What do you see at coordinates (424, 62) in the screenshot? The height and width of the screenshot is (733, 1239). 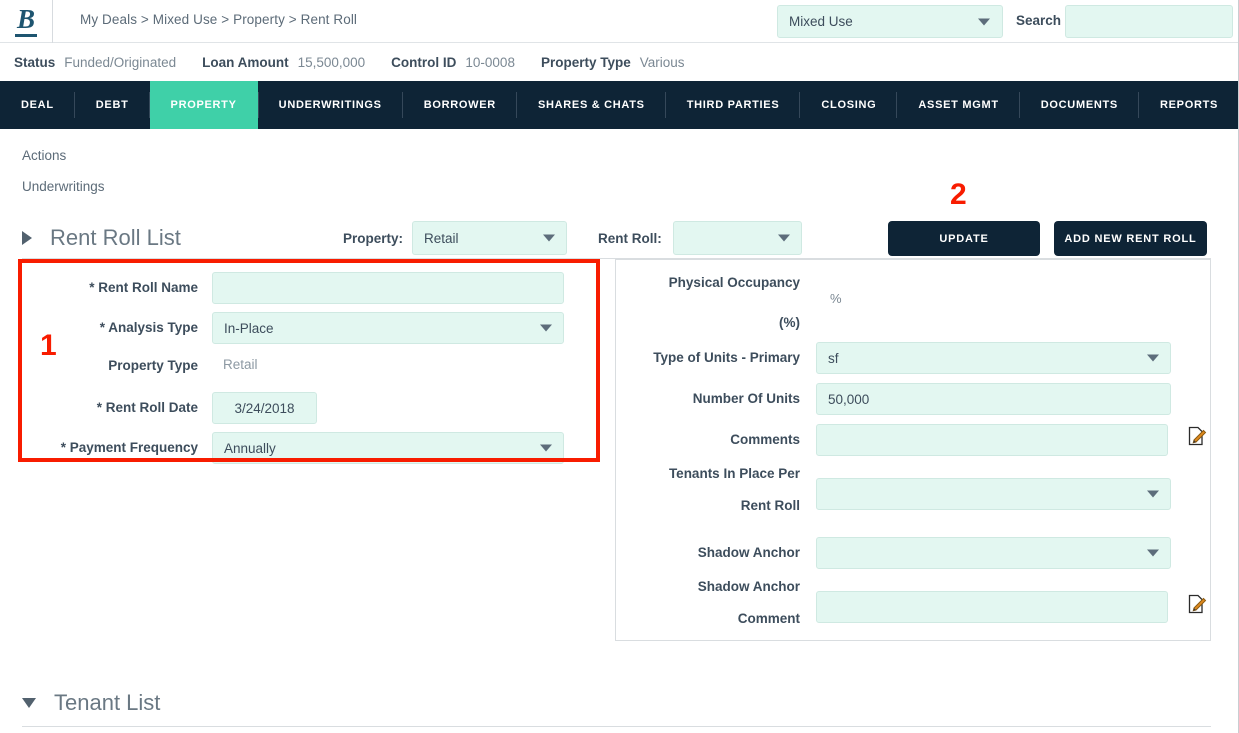 I see `status-key-control-id: Control ID` at bounding box center [424, 62].